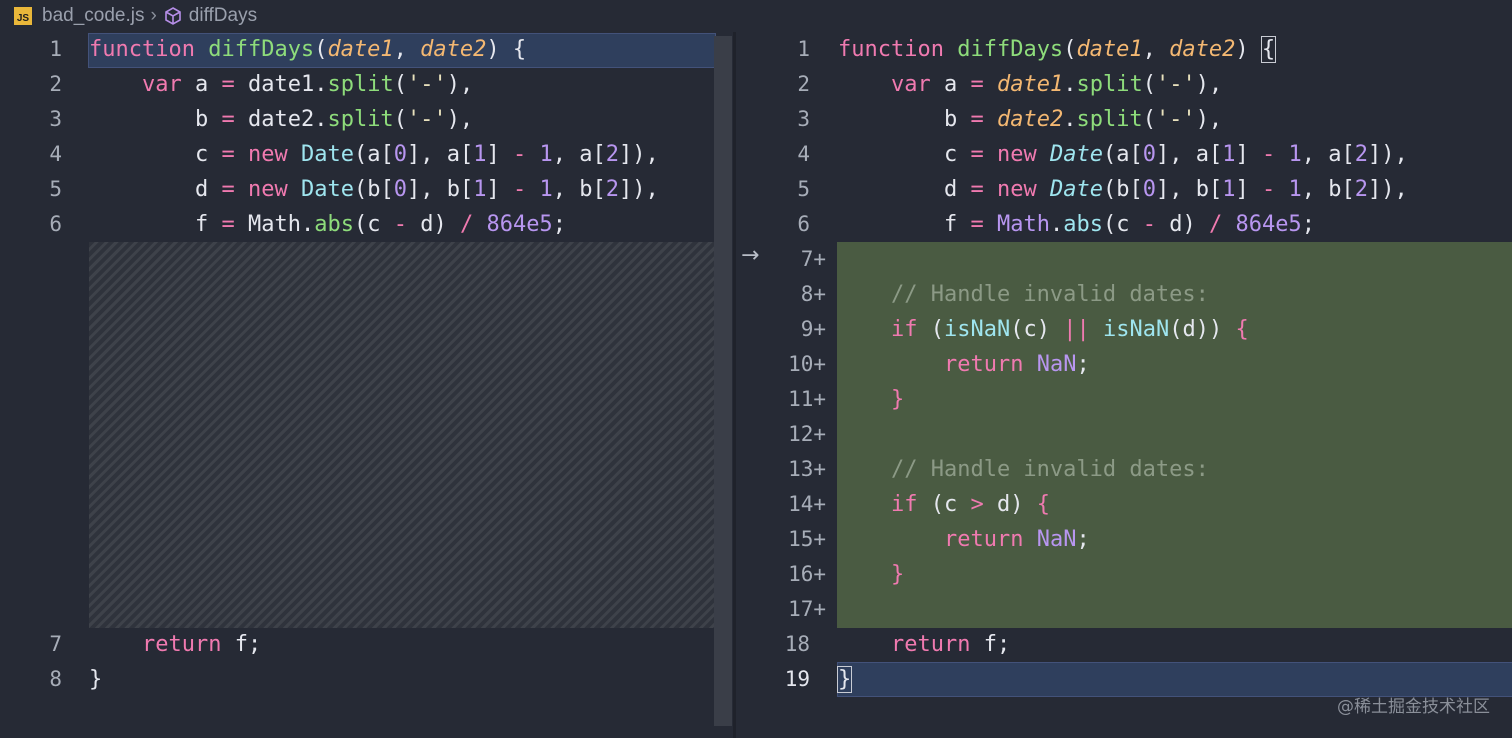 The image size is (1512, 738). What do you see at coordinates (153, 15) in the screenshot?
I see `chevron-right-icon: ›` at bounding box center [153, 15].